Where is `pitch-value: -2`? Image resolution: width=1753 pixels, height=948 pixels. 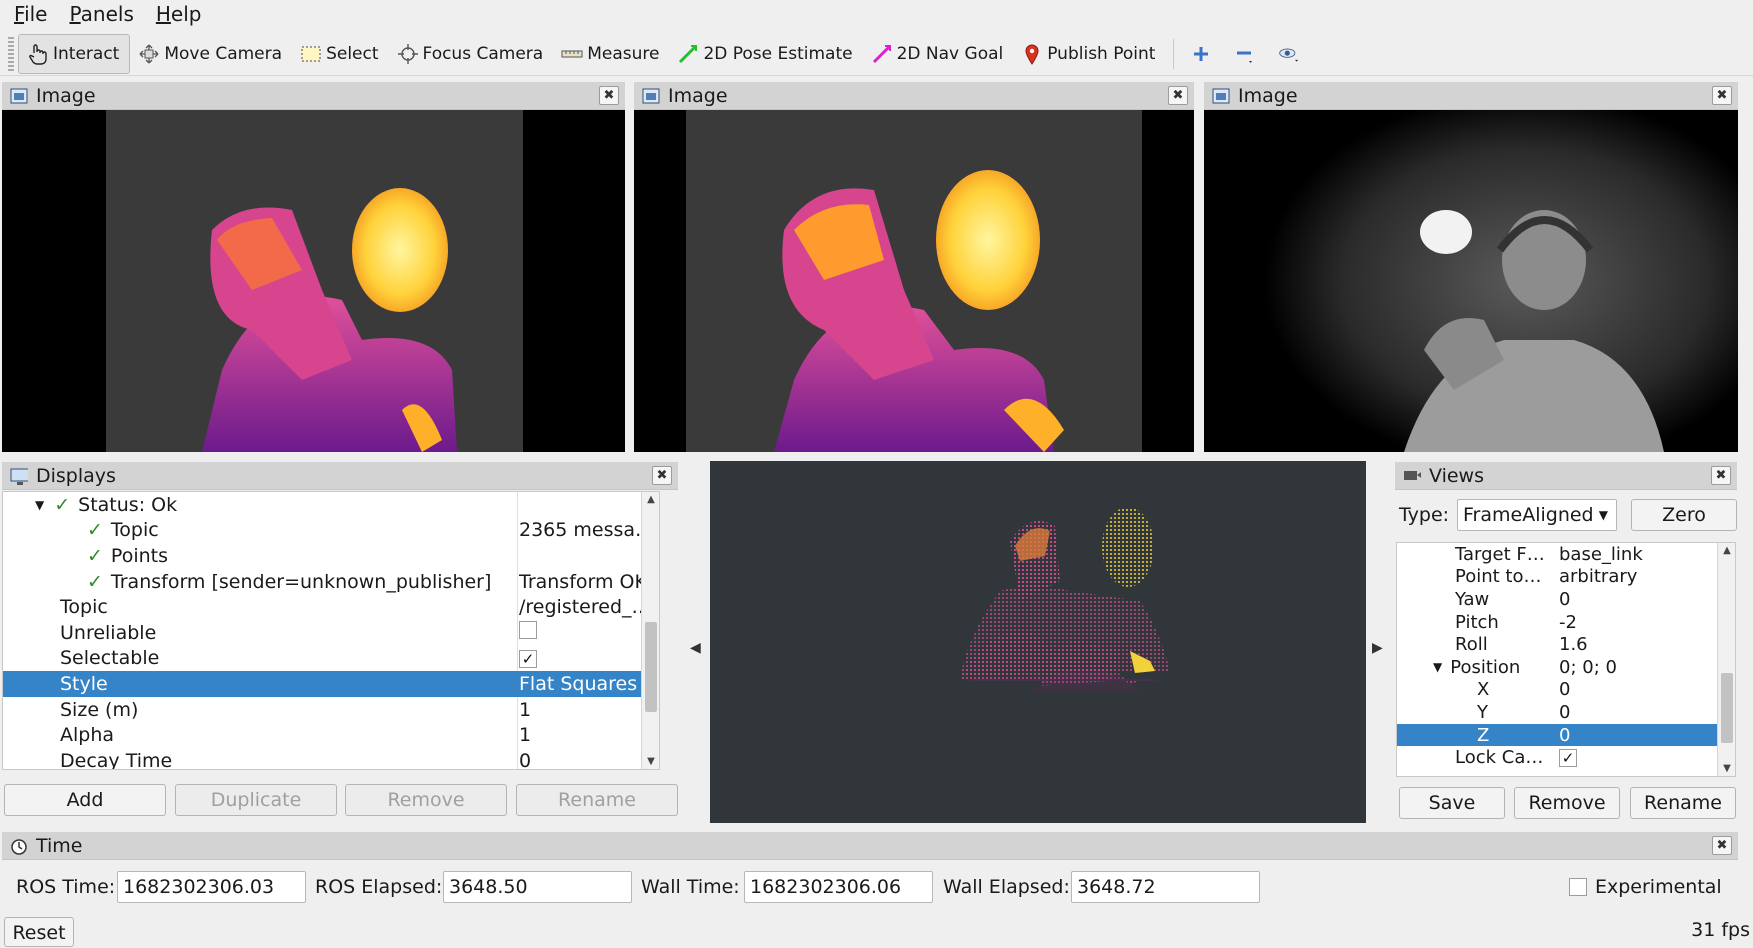
pitch-value: -2 is located at coordinates (1636, 622).